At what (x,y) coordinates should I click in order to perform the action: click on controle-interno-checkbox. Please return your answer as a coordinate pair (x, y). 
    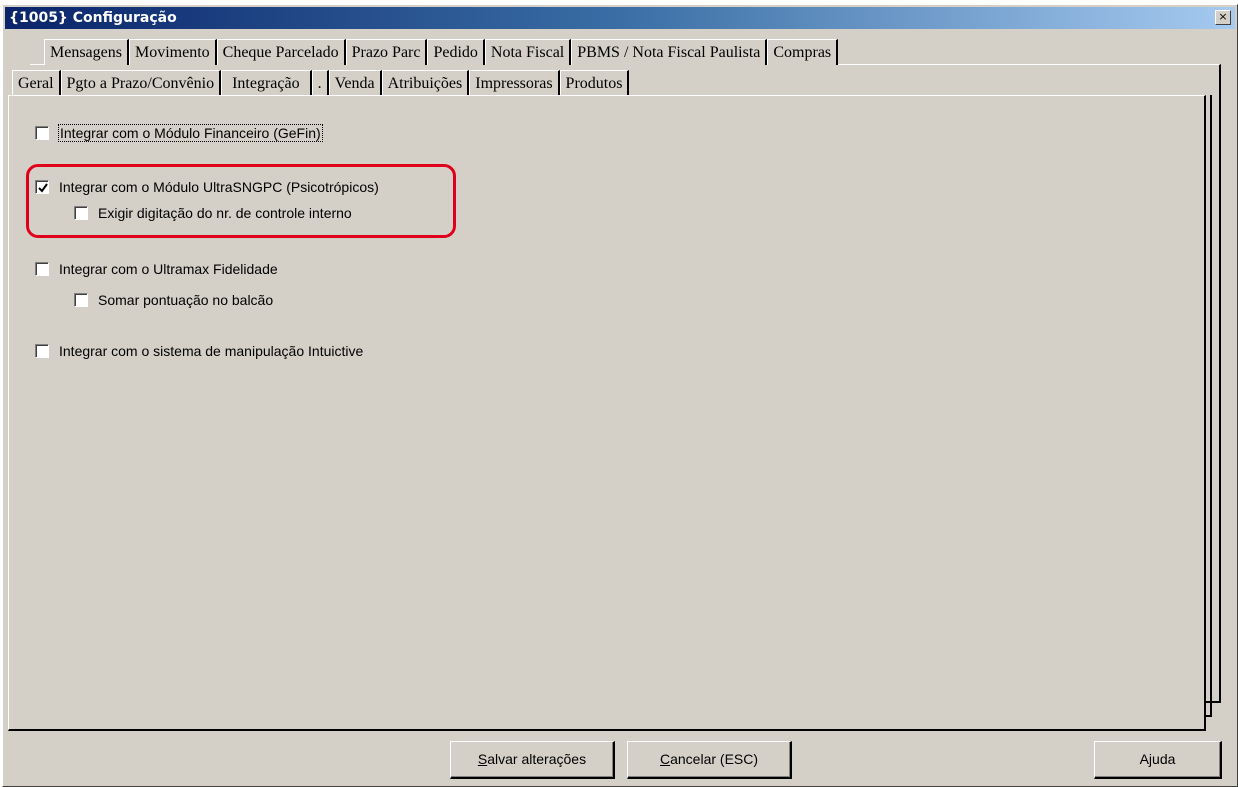
    Looking at the image, I should click on (81, 213).